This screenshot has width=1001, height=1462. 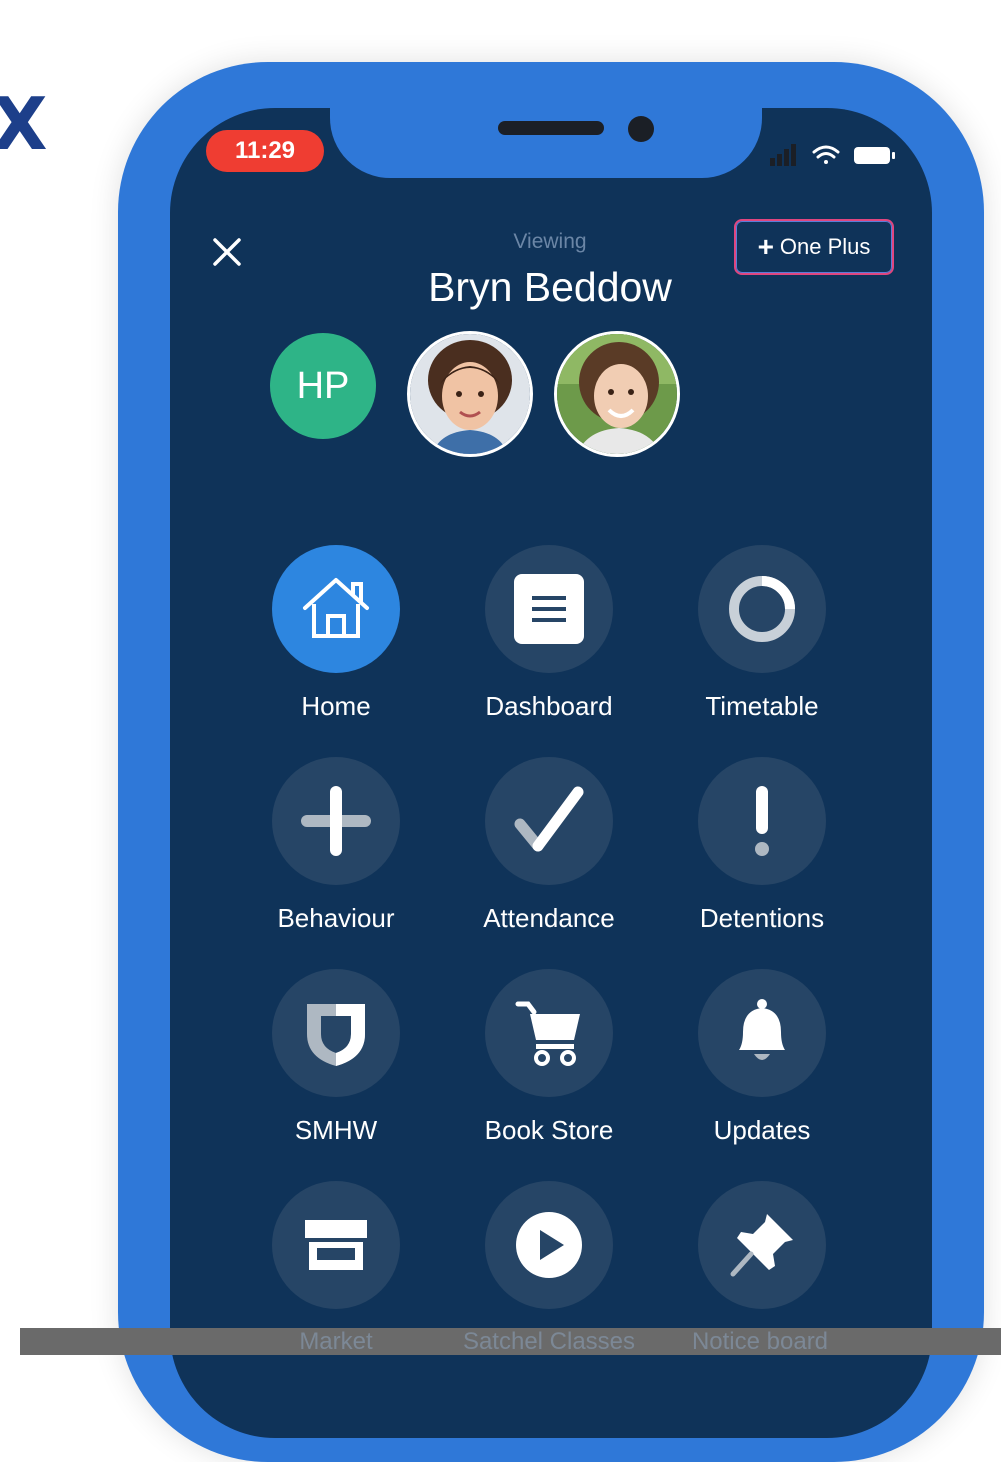 I want to click on menu-label: SMHW, so click(x=336, y=1130).